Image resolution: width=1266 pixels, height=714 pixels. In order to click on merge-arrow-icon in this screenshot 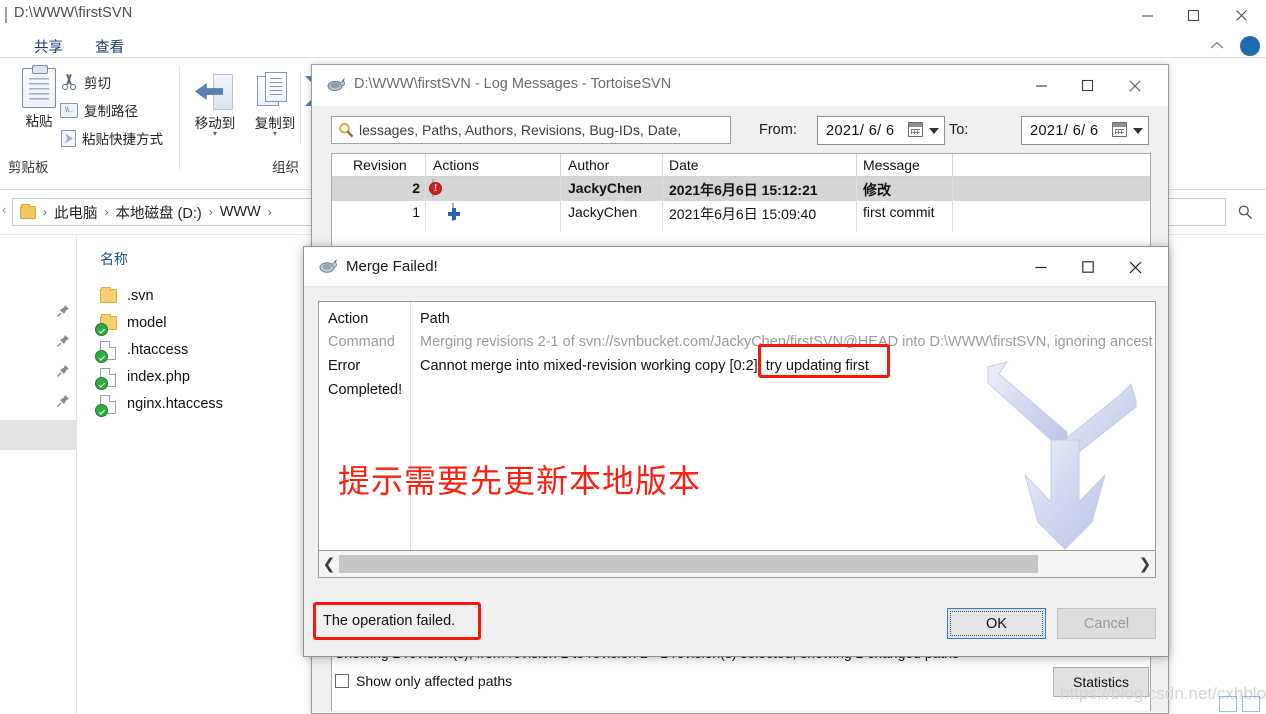, I will do `click(1055, 453)`.